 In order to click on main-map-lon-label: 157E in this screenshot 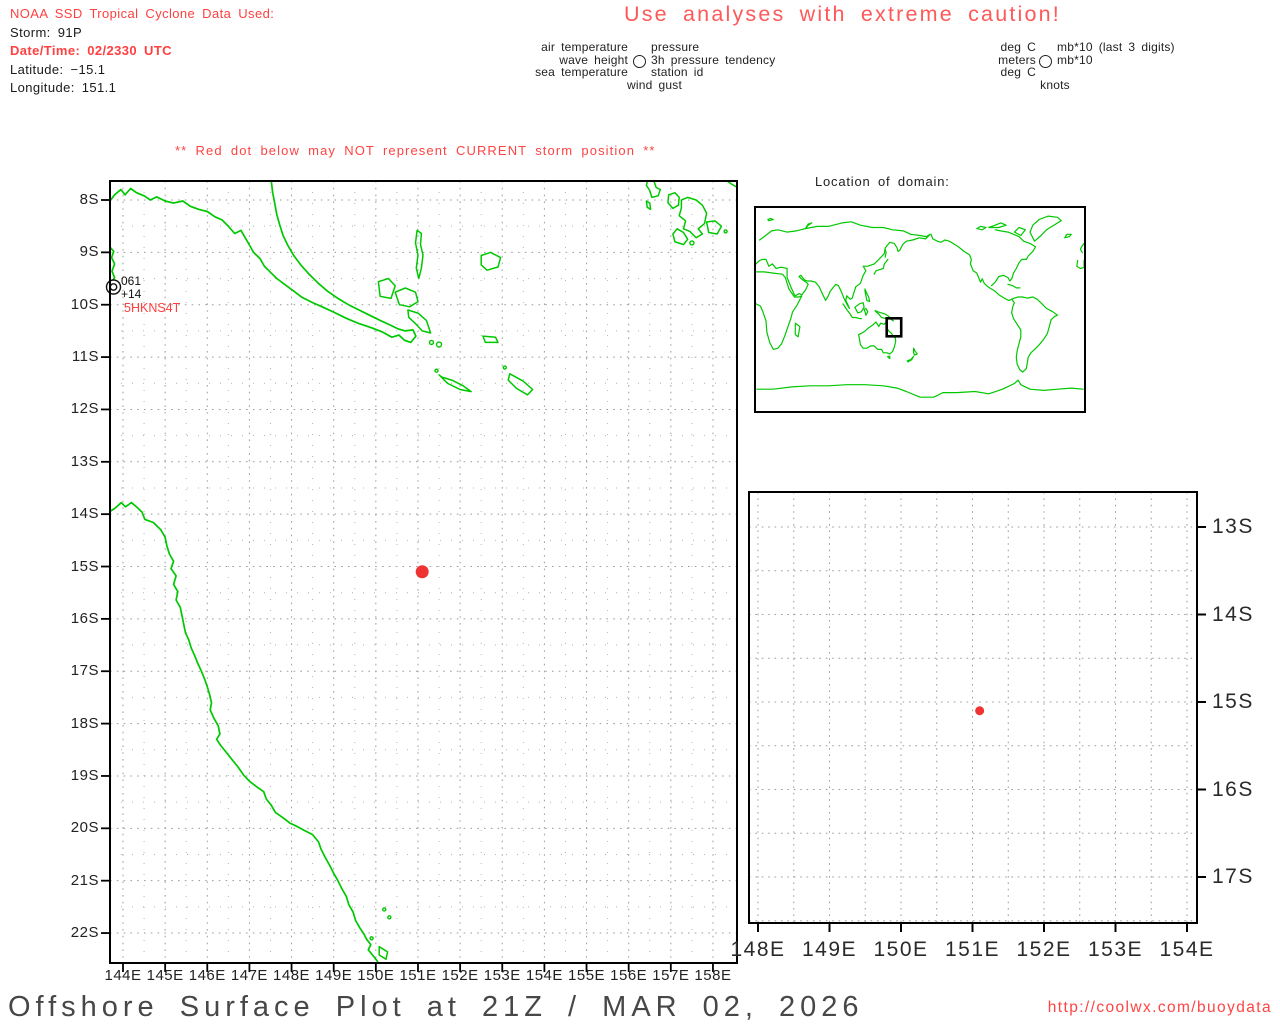, I will do `click(671, 975)`.